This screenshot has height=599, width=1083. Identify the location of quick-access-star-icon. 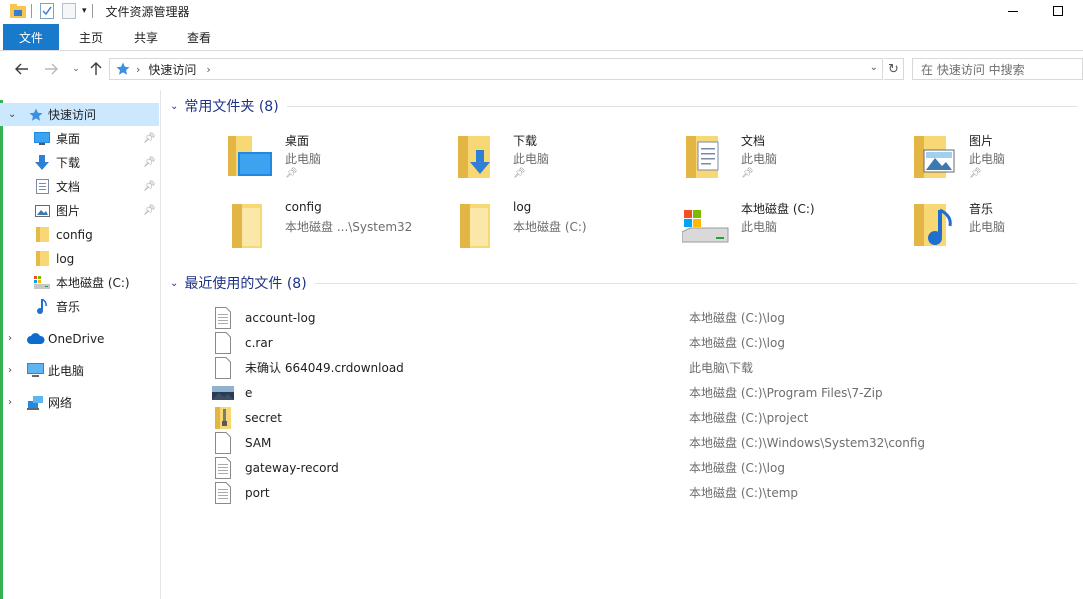
(123, 69).